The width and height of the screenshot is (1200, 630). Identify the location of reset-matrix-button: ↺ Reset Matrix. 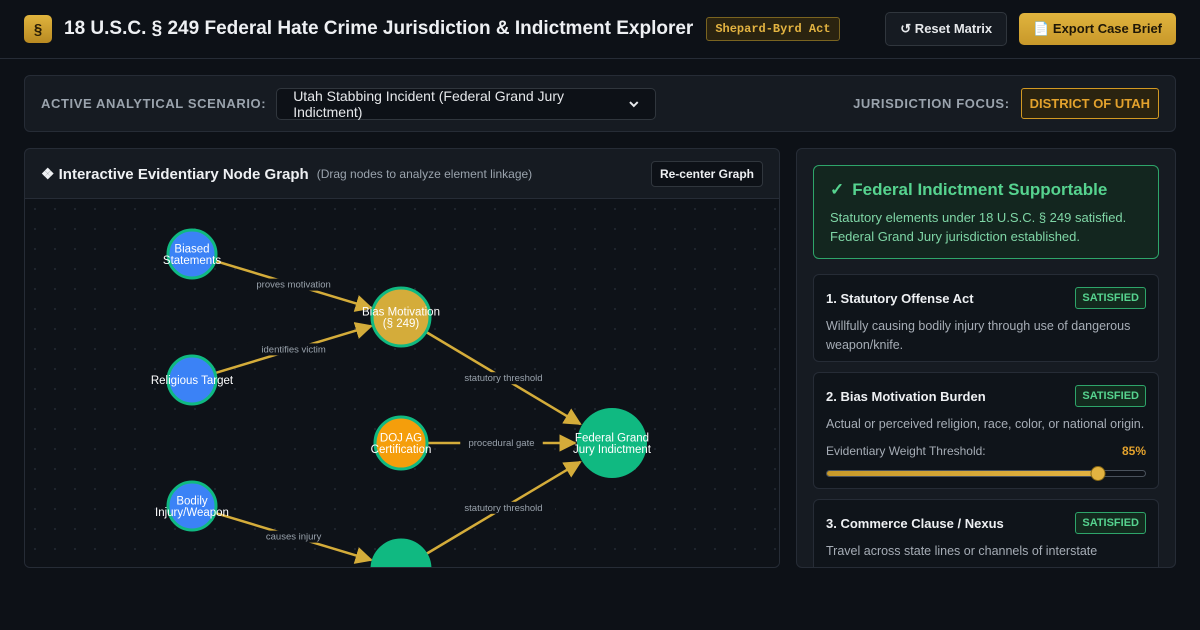
(946, 29).